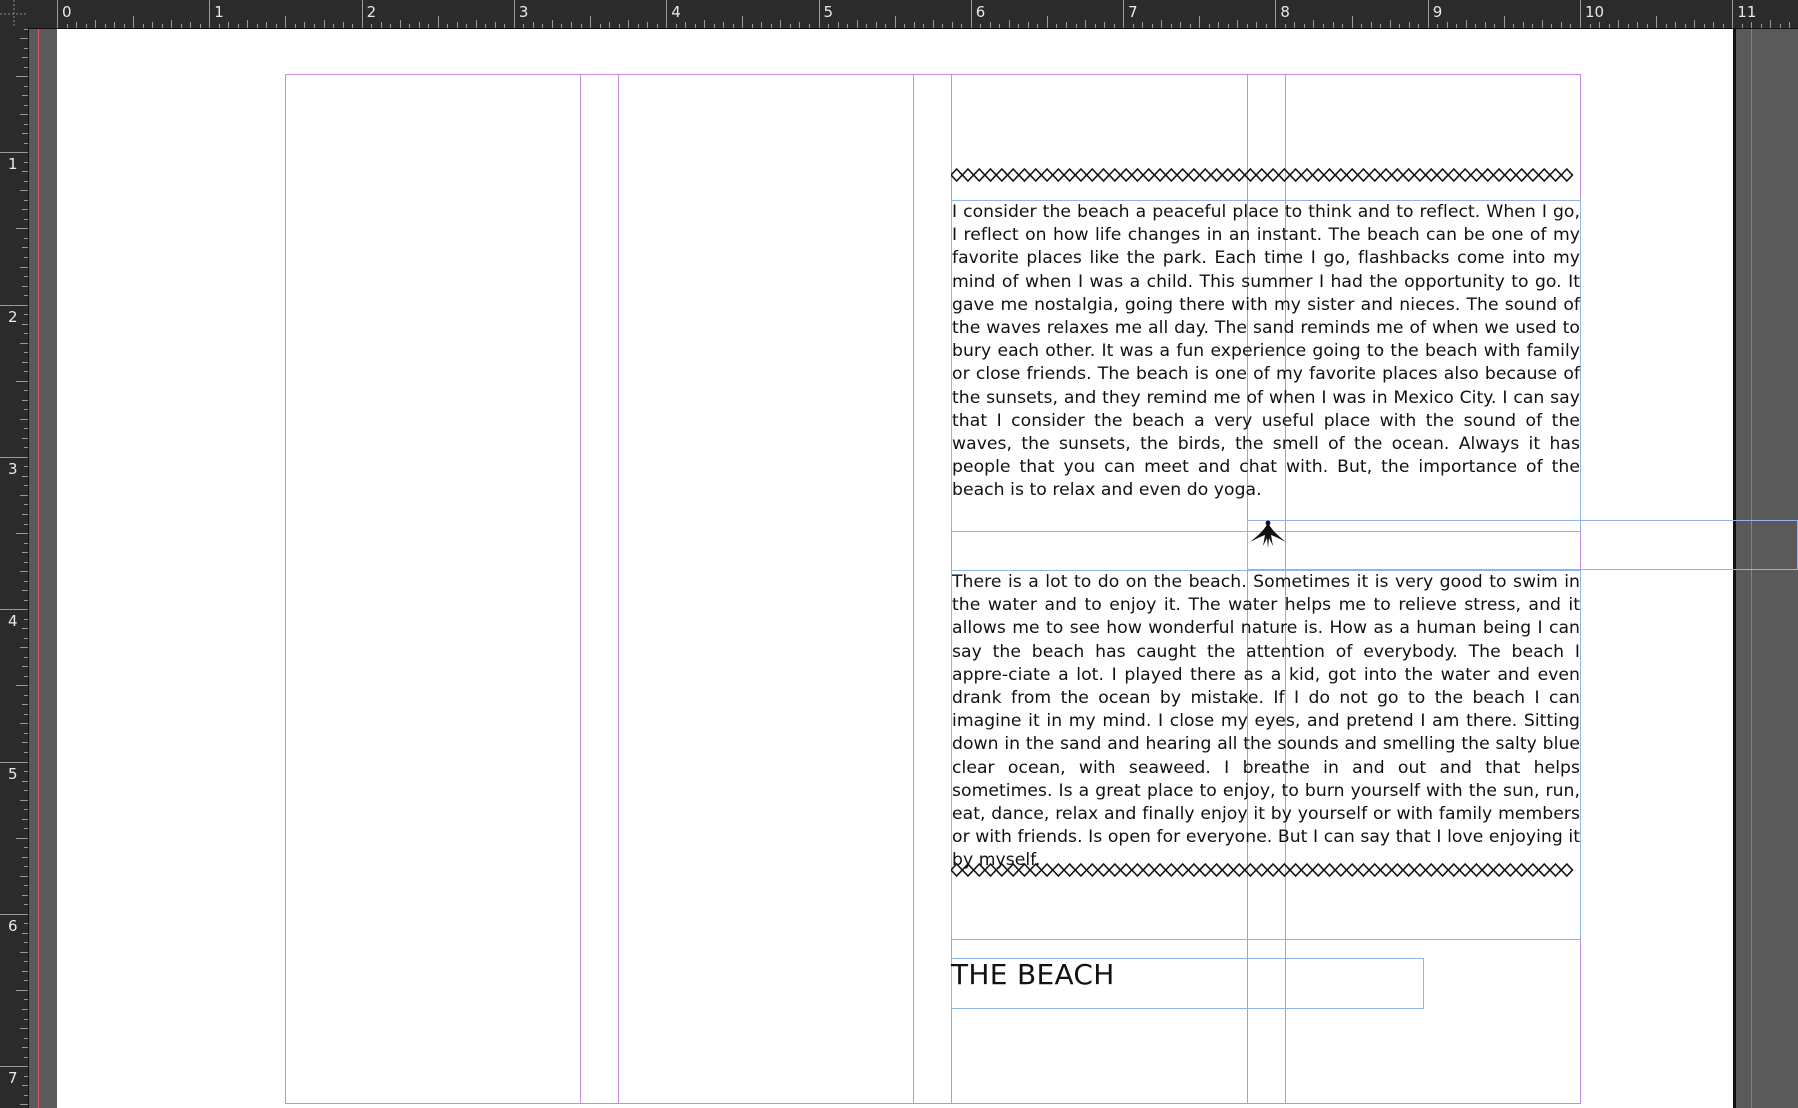 Image resolution: width=1798 pixels, height=1108 pixels. Describe the element at coordinates (1522, 545) in the screenshot. I see `graphic-frame-ornament` at that location.